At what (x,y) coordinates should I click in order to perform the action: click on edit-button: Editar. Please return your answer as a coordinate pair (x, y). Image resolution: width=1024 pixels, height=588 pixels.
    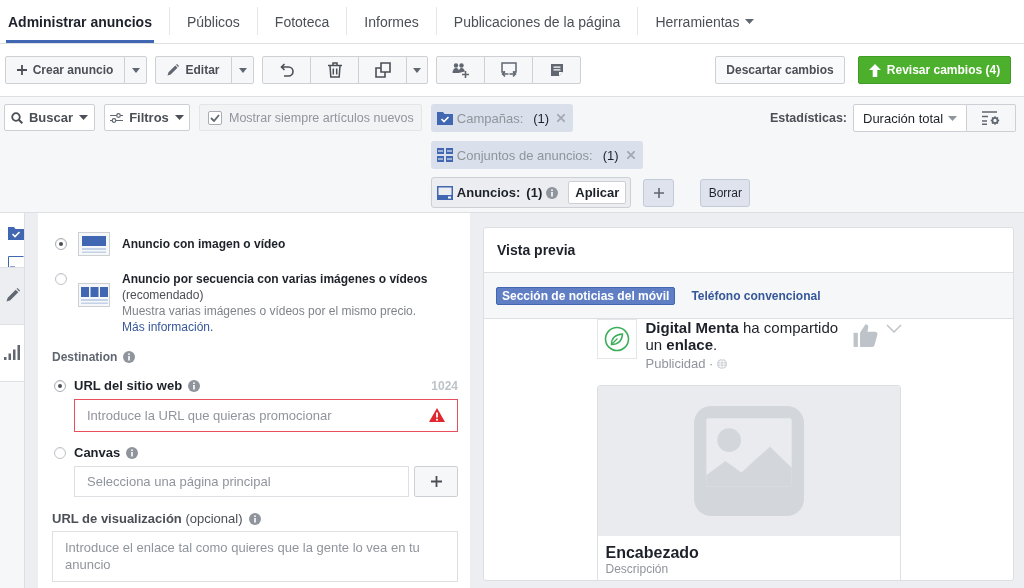
    Looking at the image, I should click on (193, 70).